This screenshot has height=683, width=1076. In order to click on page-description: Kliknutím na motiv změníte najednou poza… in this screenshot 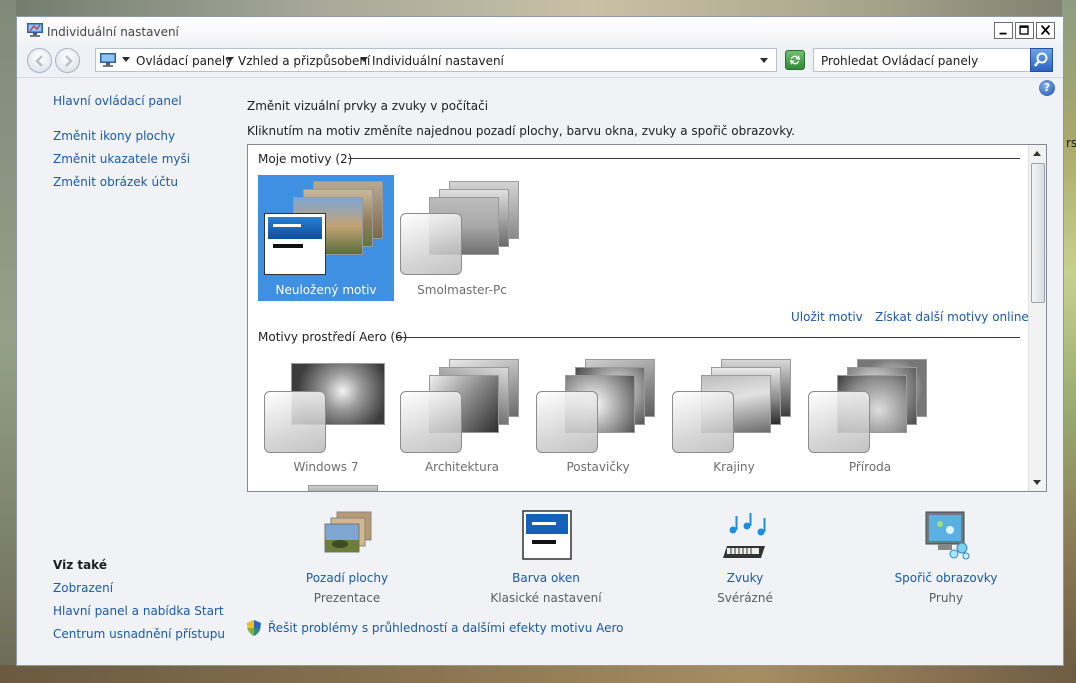, I will do `click(521, 131)`.